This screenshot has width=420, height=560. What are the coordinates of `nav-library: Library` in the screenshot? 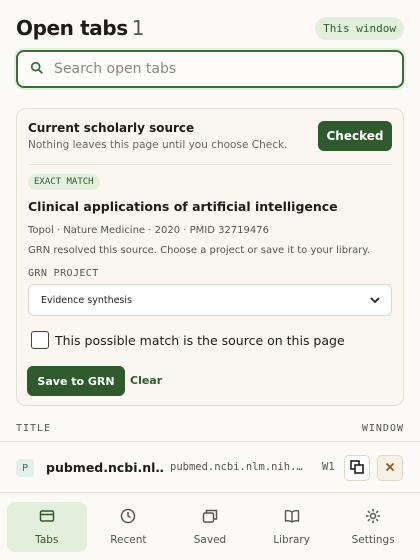 It's located at (292, 527).